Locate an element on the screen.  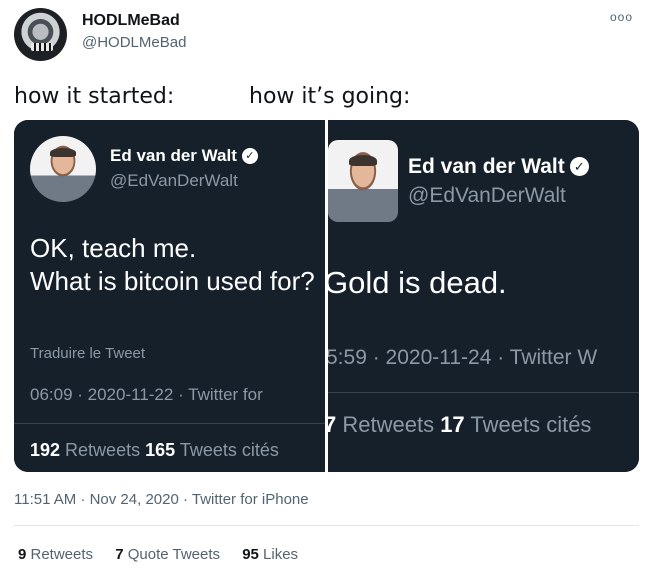
embedded-quotes-count: 17 is located at coordinates (452, 424).